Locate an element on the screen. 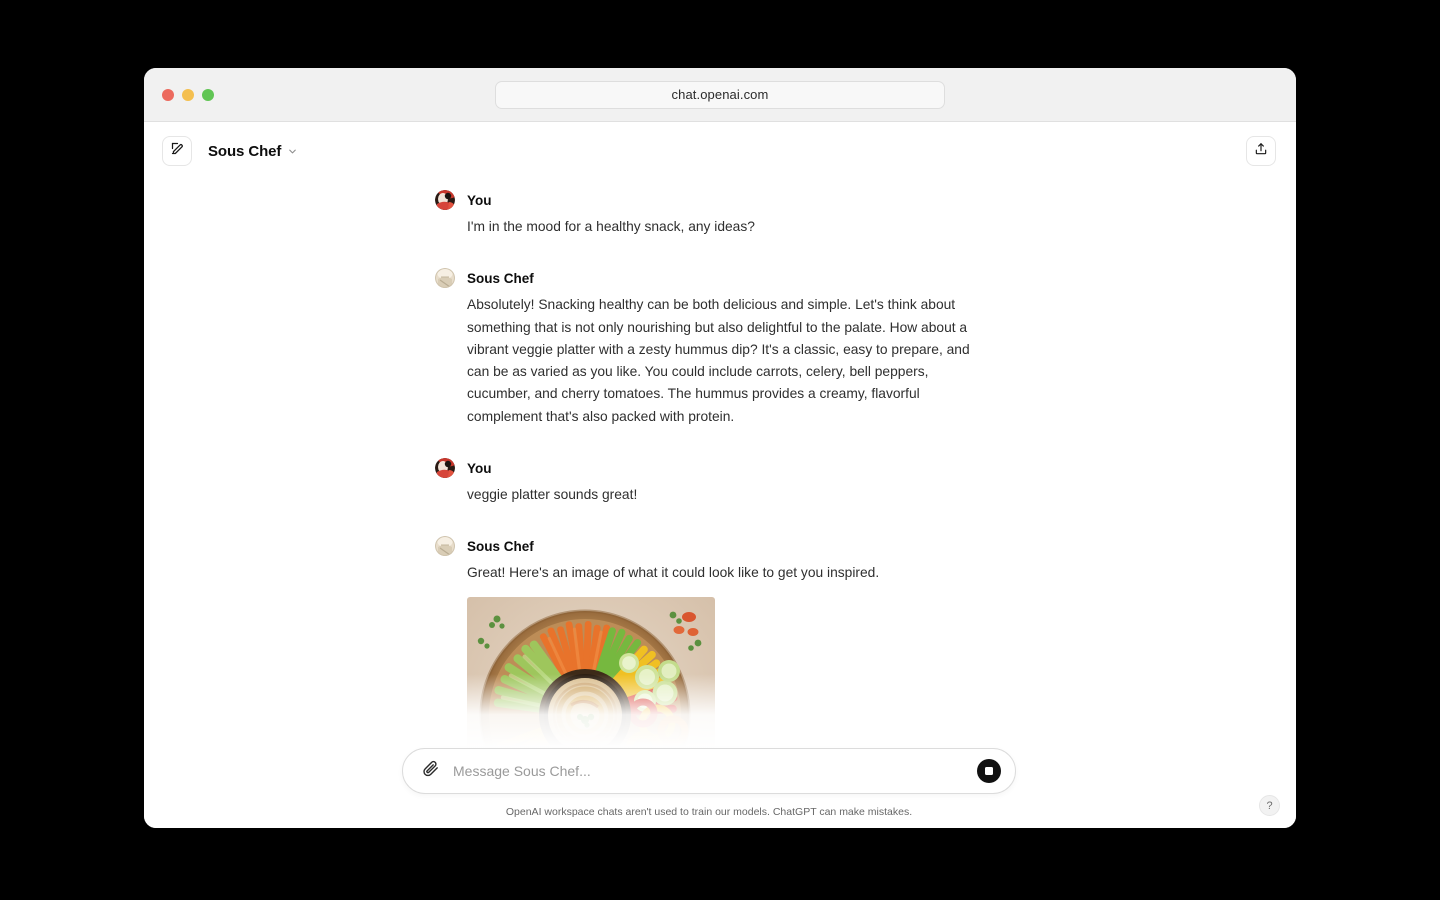  attach-file-button is located at coordinates (430, 771).